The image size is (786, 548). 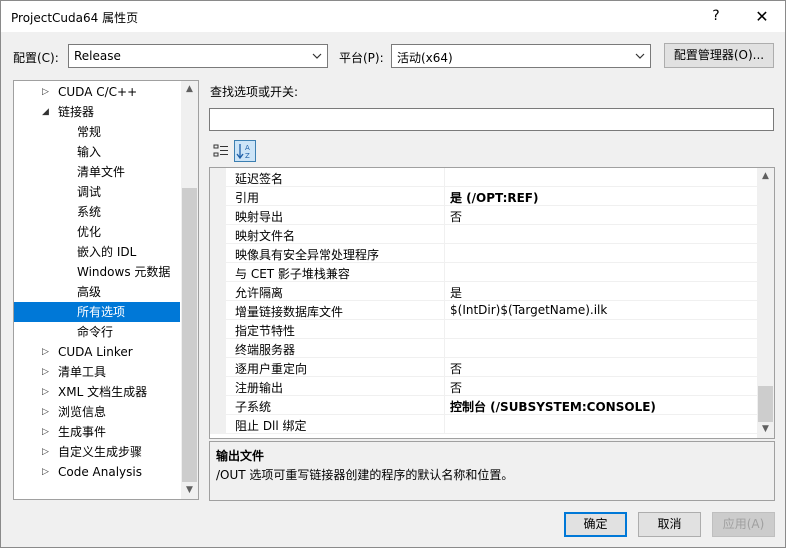 I want to click on tree-item: 调试, so click(x=97, y=192).